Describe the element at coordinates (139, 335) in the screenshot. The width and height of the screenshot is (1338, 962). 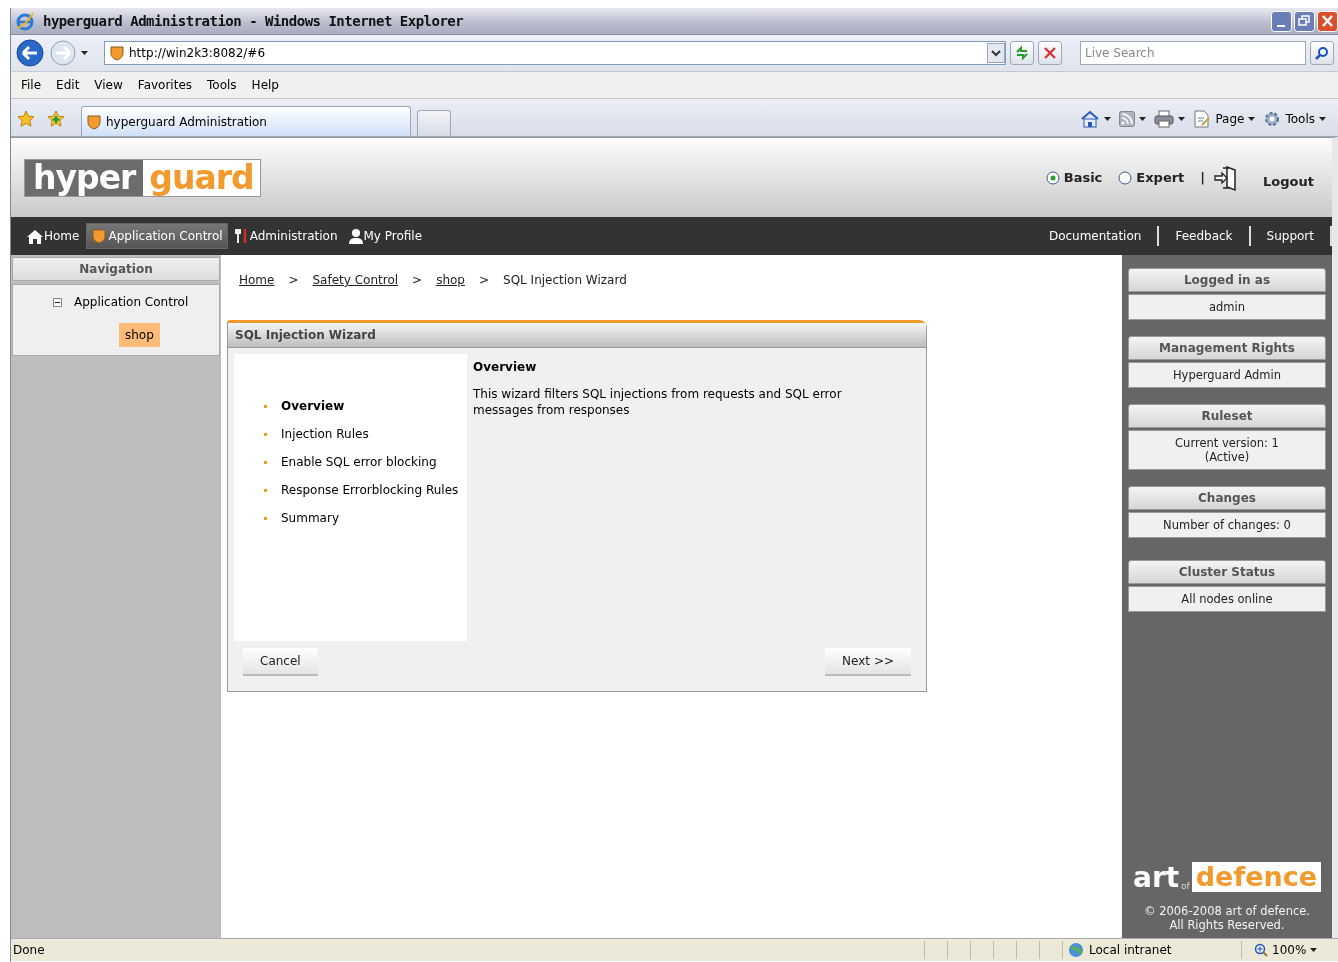
I see `tree-item: shop` at that location.